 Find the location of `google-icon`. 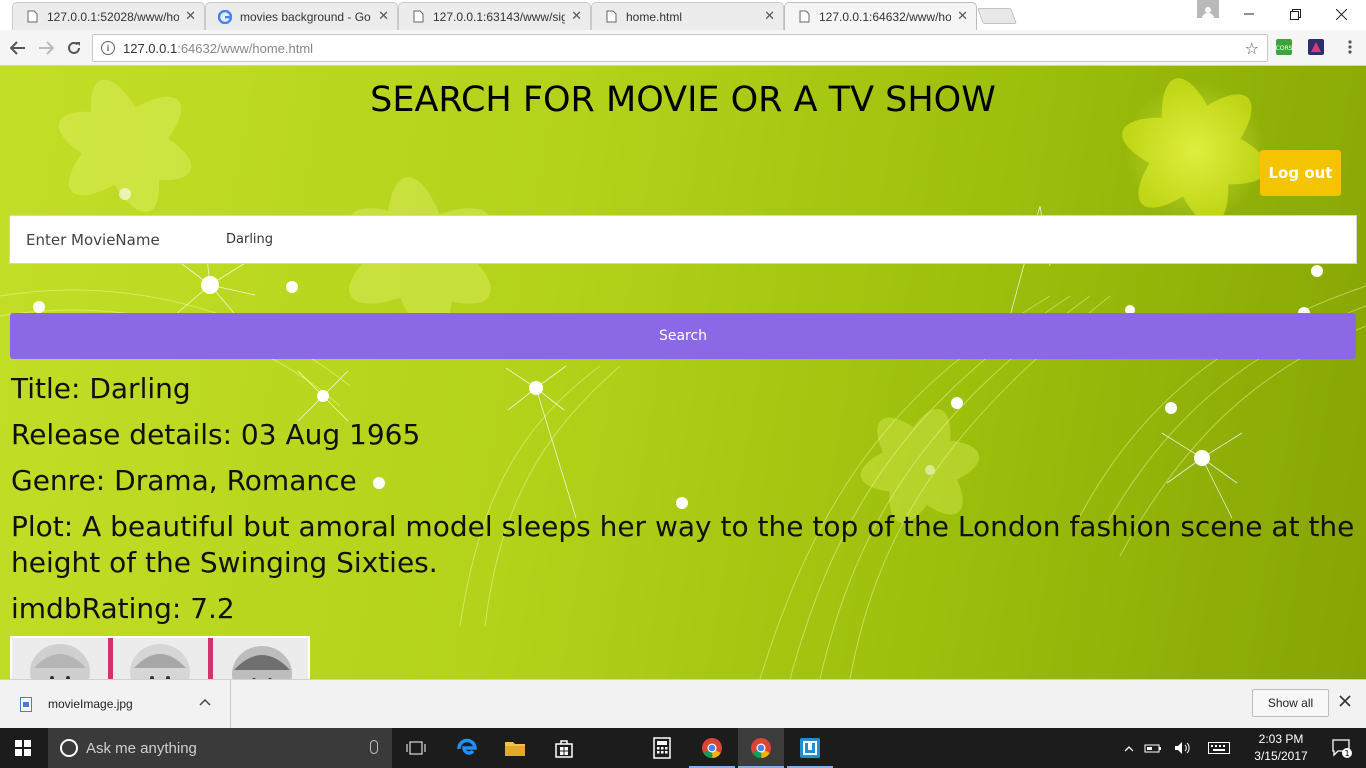

google-icon is located at coordinates (225, 16).